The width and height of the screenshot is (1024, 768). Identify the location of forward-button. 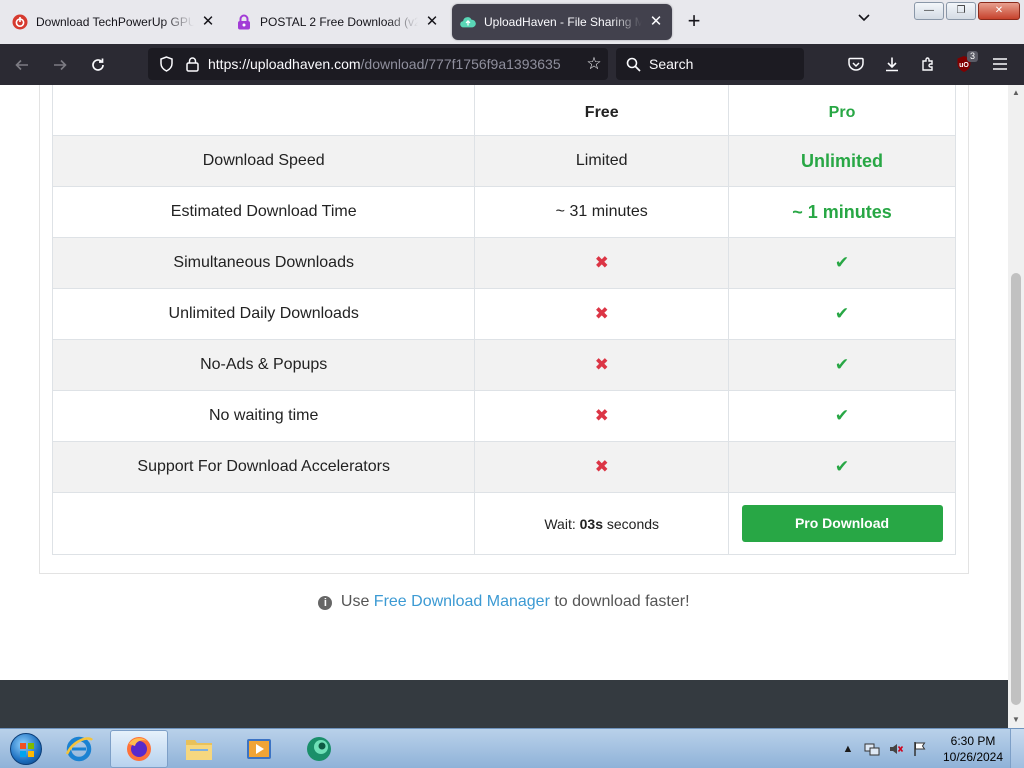
(60, 65).